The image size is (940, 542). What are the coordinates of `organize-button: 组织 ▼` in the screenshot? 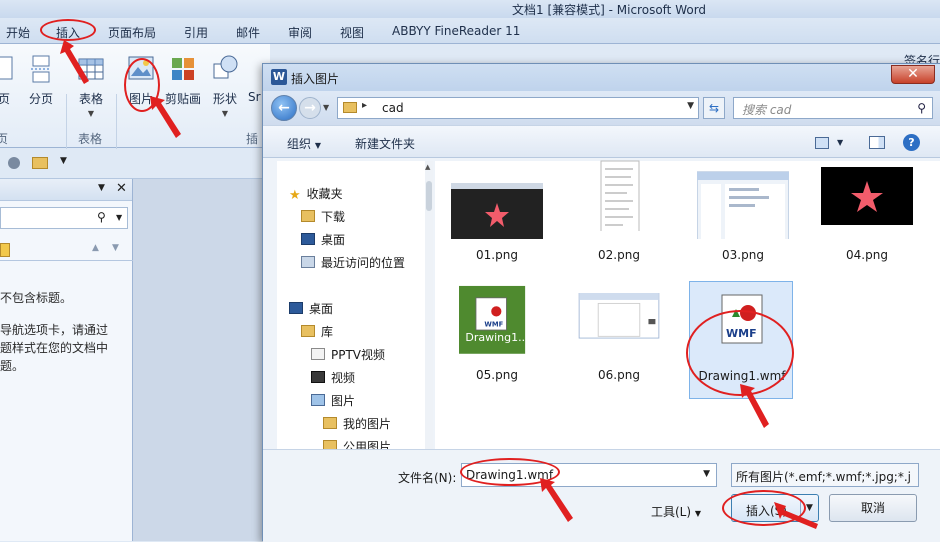 It's located at (304, 143).